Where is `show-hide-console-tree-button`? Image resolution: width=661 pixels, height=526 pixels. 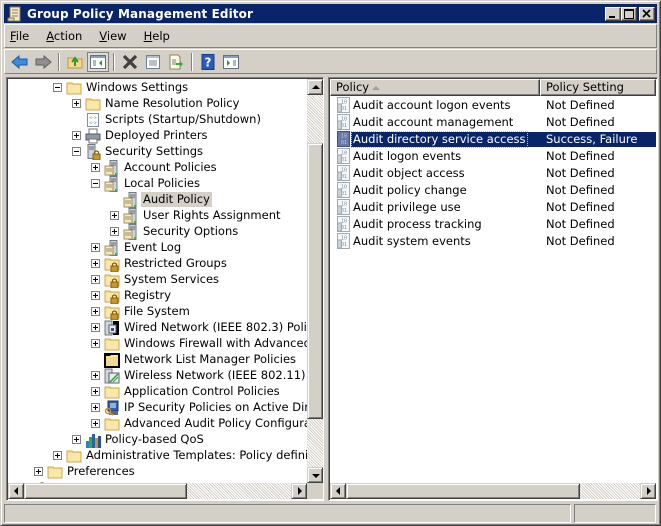 show-hide-console-tree-button is located at coordinates (98, 61).